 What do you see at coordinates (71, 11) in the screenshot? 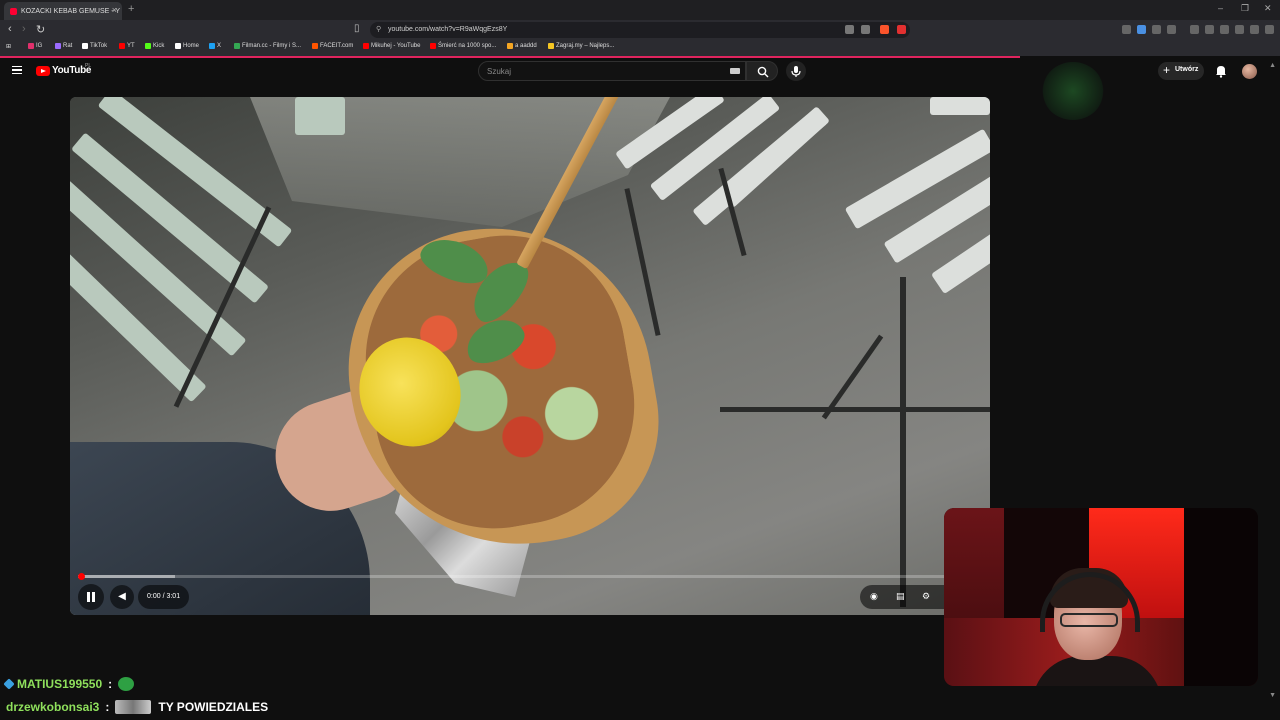
I see `tab-title: KOZACKI KEBAB GEMUSE - Y` at bounding box center [71, 11].